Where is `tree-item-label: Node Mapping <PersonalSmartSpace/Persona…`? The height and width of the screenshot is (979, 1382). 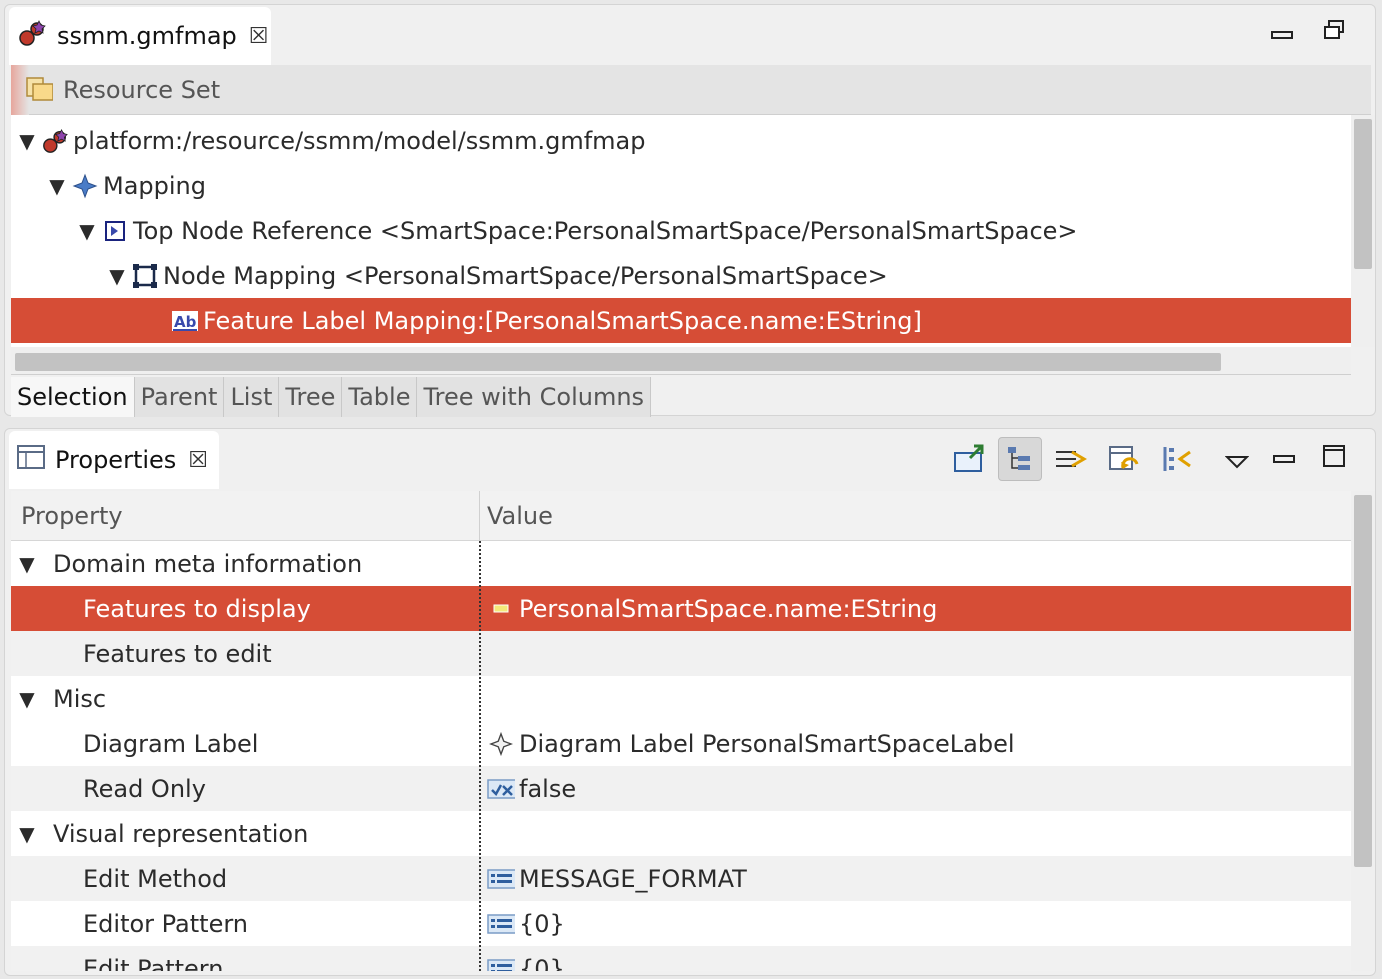 tree-item-label: Node Mapping <PersonalSmartSpace/Persona… is located at coordinates (525, 275).